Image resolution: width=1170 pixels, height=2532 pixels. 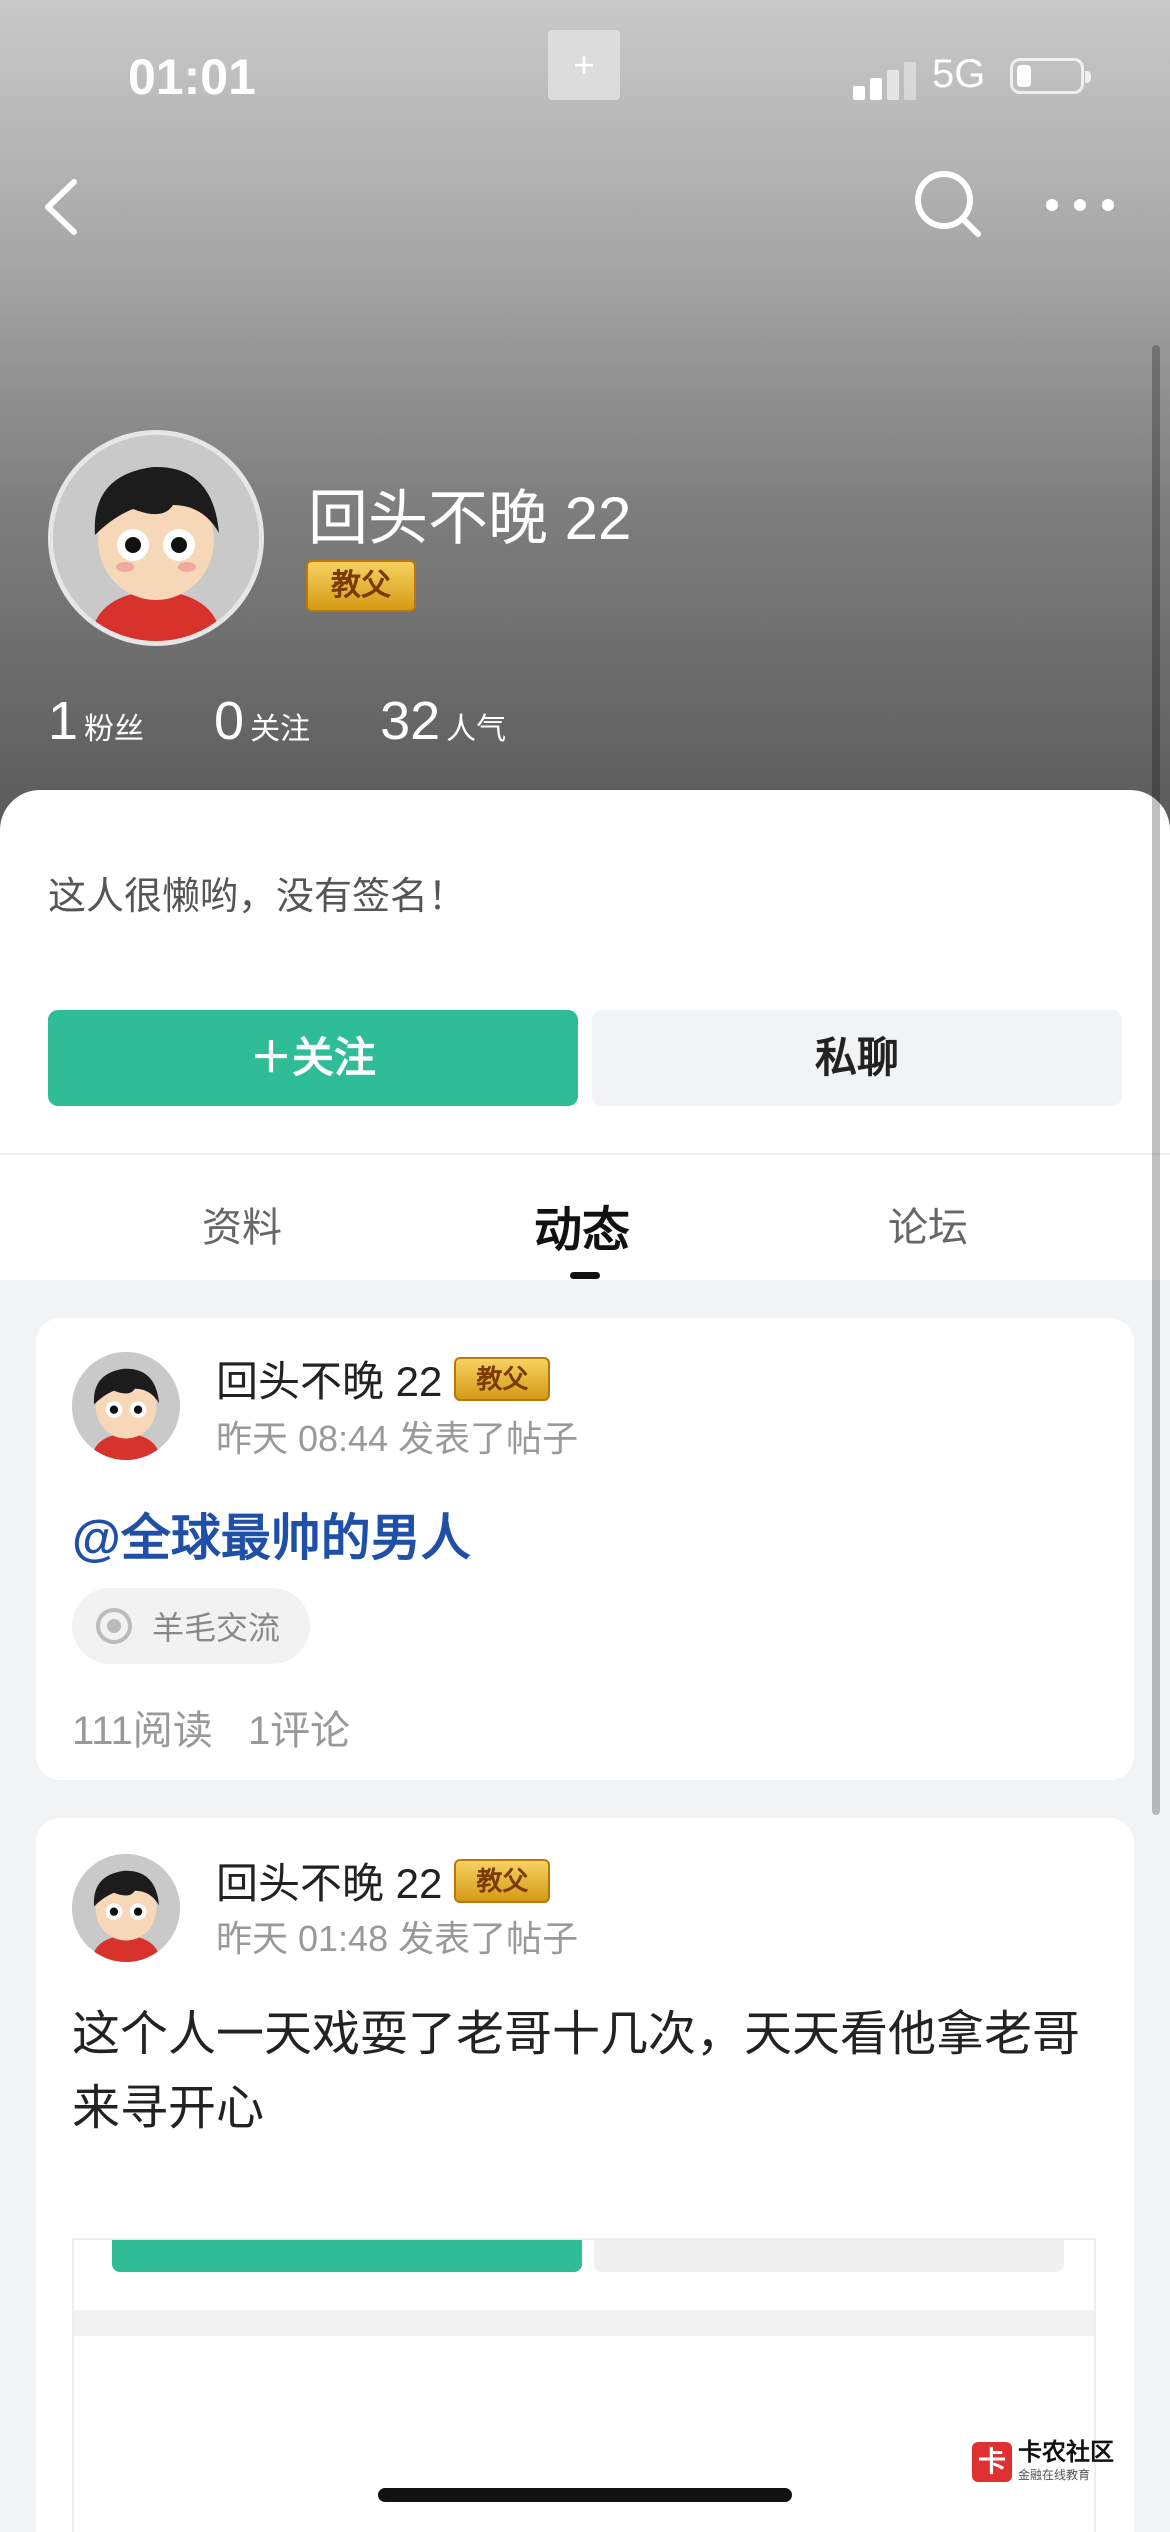 What do you see at coordinates (397, 1938) in the screenshot?
I see `post-meta: 昨天 01:48 发表了帖子` at bounding box center [397, 1938].